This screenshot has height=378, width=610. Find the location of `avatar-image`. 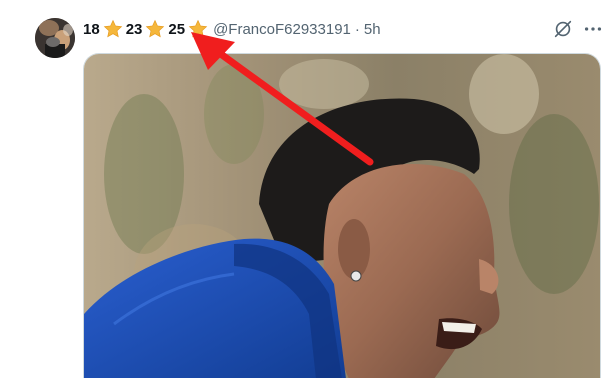

avatar-image is located at coordinates (55, 38).